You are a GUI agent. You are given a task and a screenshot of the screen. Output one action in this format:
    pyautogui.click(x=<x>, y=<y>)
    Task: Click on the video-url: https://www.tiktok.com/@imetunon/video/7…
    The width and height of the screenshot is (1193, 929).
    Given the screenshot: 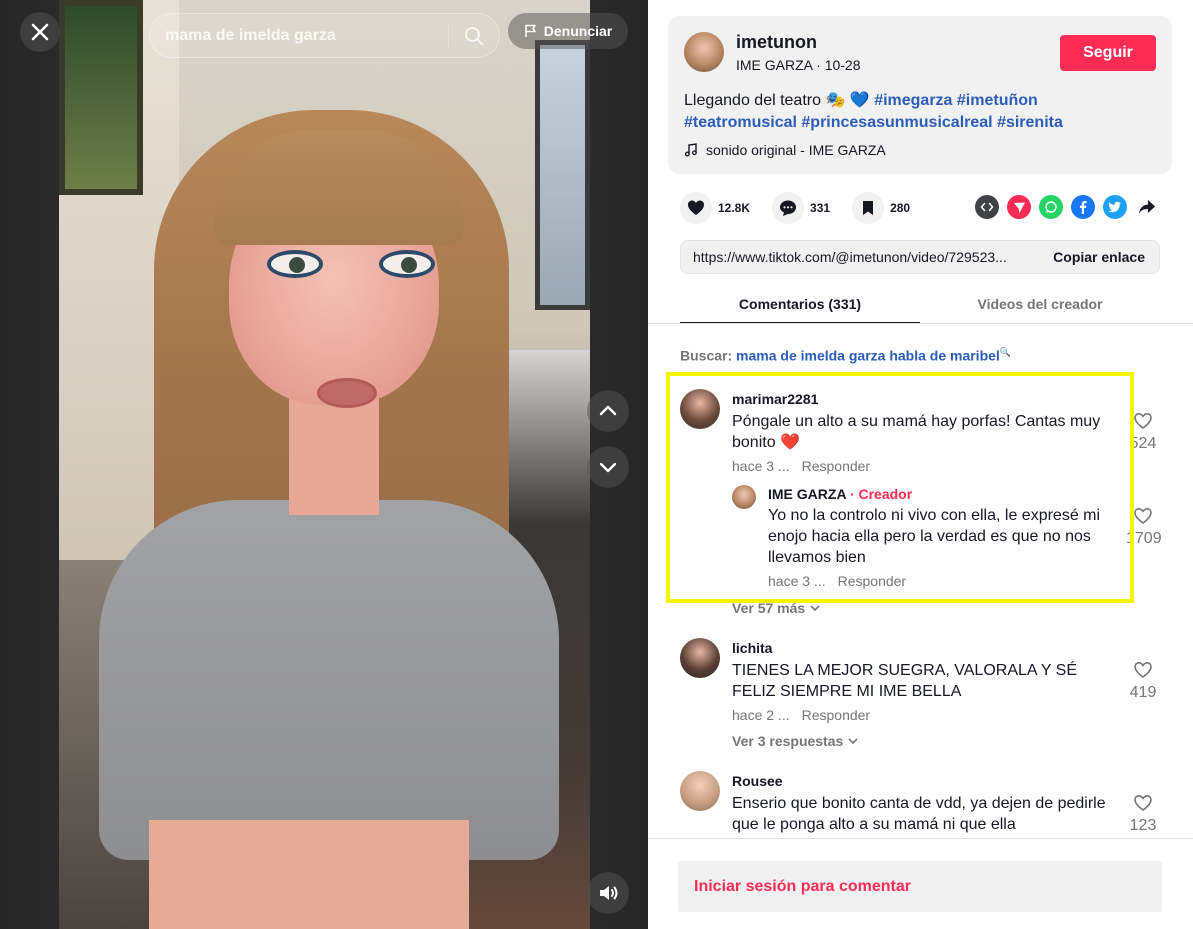 What is the action you would take?
    pyautogui.click(x=860, y=257)
    